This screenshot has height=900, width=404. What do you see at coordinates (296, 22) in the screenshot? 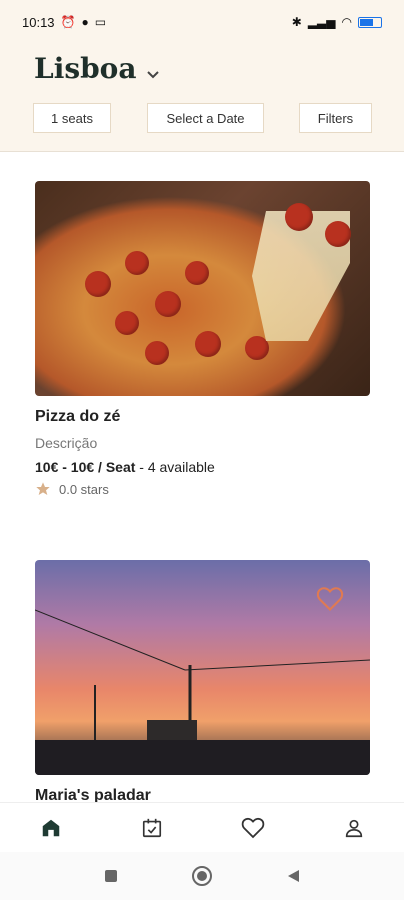
I see `bluetooth-icon: ✱` at bounding box center [296, 22].